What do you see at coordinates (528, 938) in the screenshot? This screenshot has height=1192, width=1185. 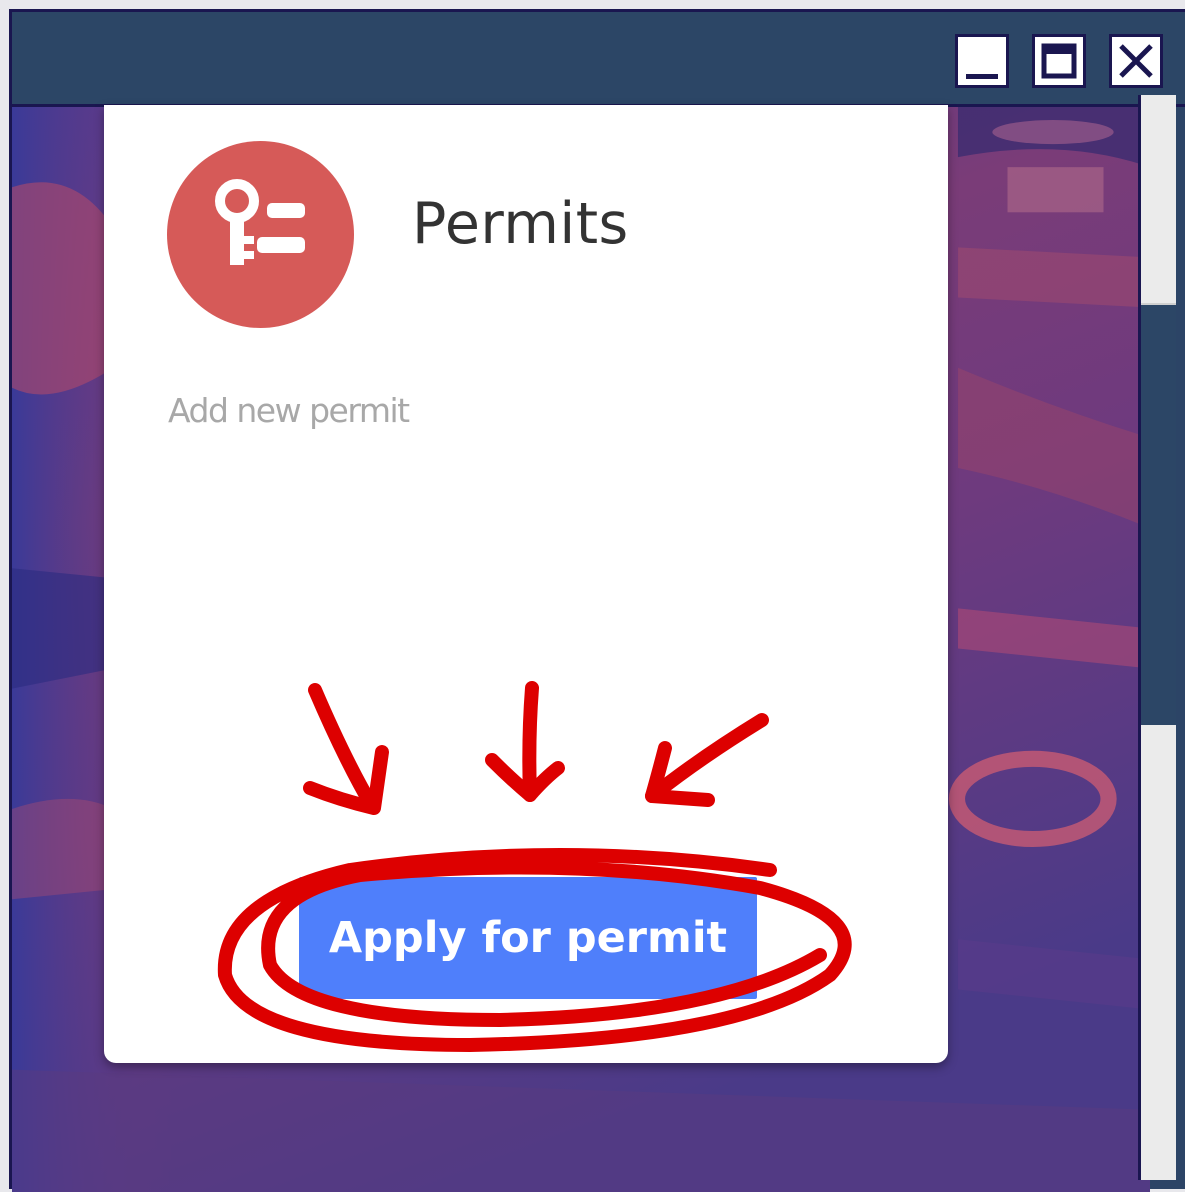 I see `apply-for-permit-button: Apply for permit` at bounding box center [528, 938].